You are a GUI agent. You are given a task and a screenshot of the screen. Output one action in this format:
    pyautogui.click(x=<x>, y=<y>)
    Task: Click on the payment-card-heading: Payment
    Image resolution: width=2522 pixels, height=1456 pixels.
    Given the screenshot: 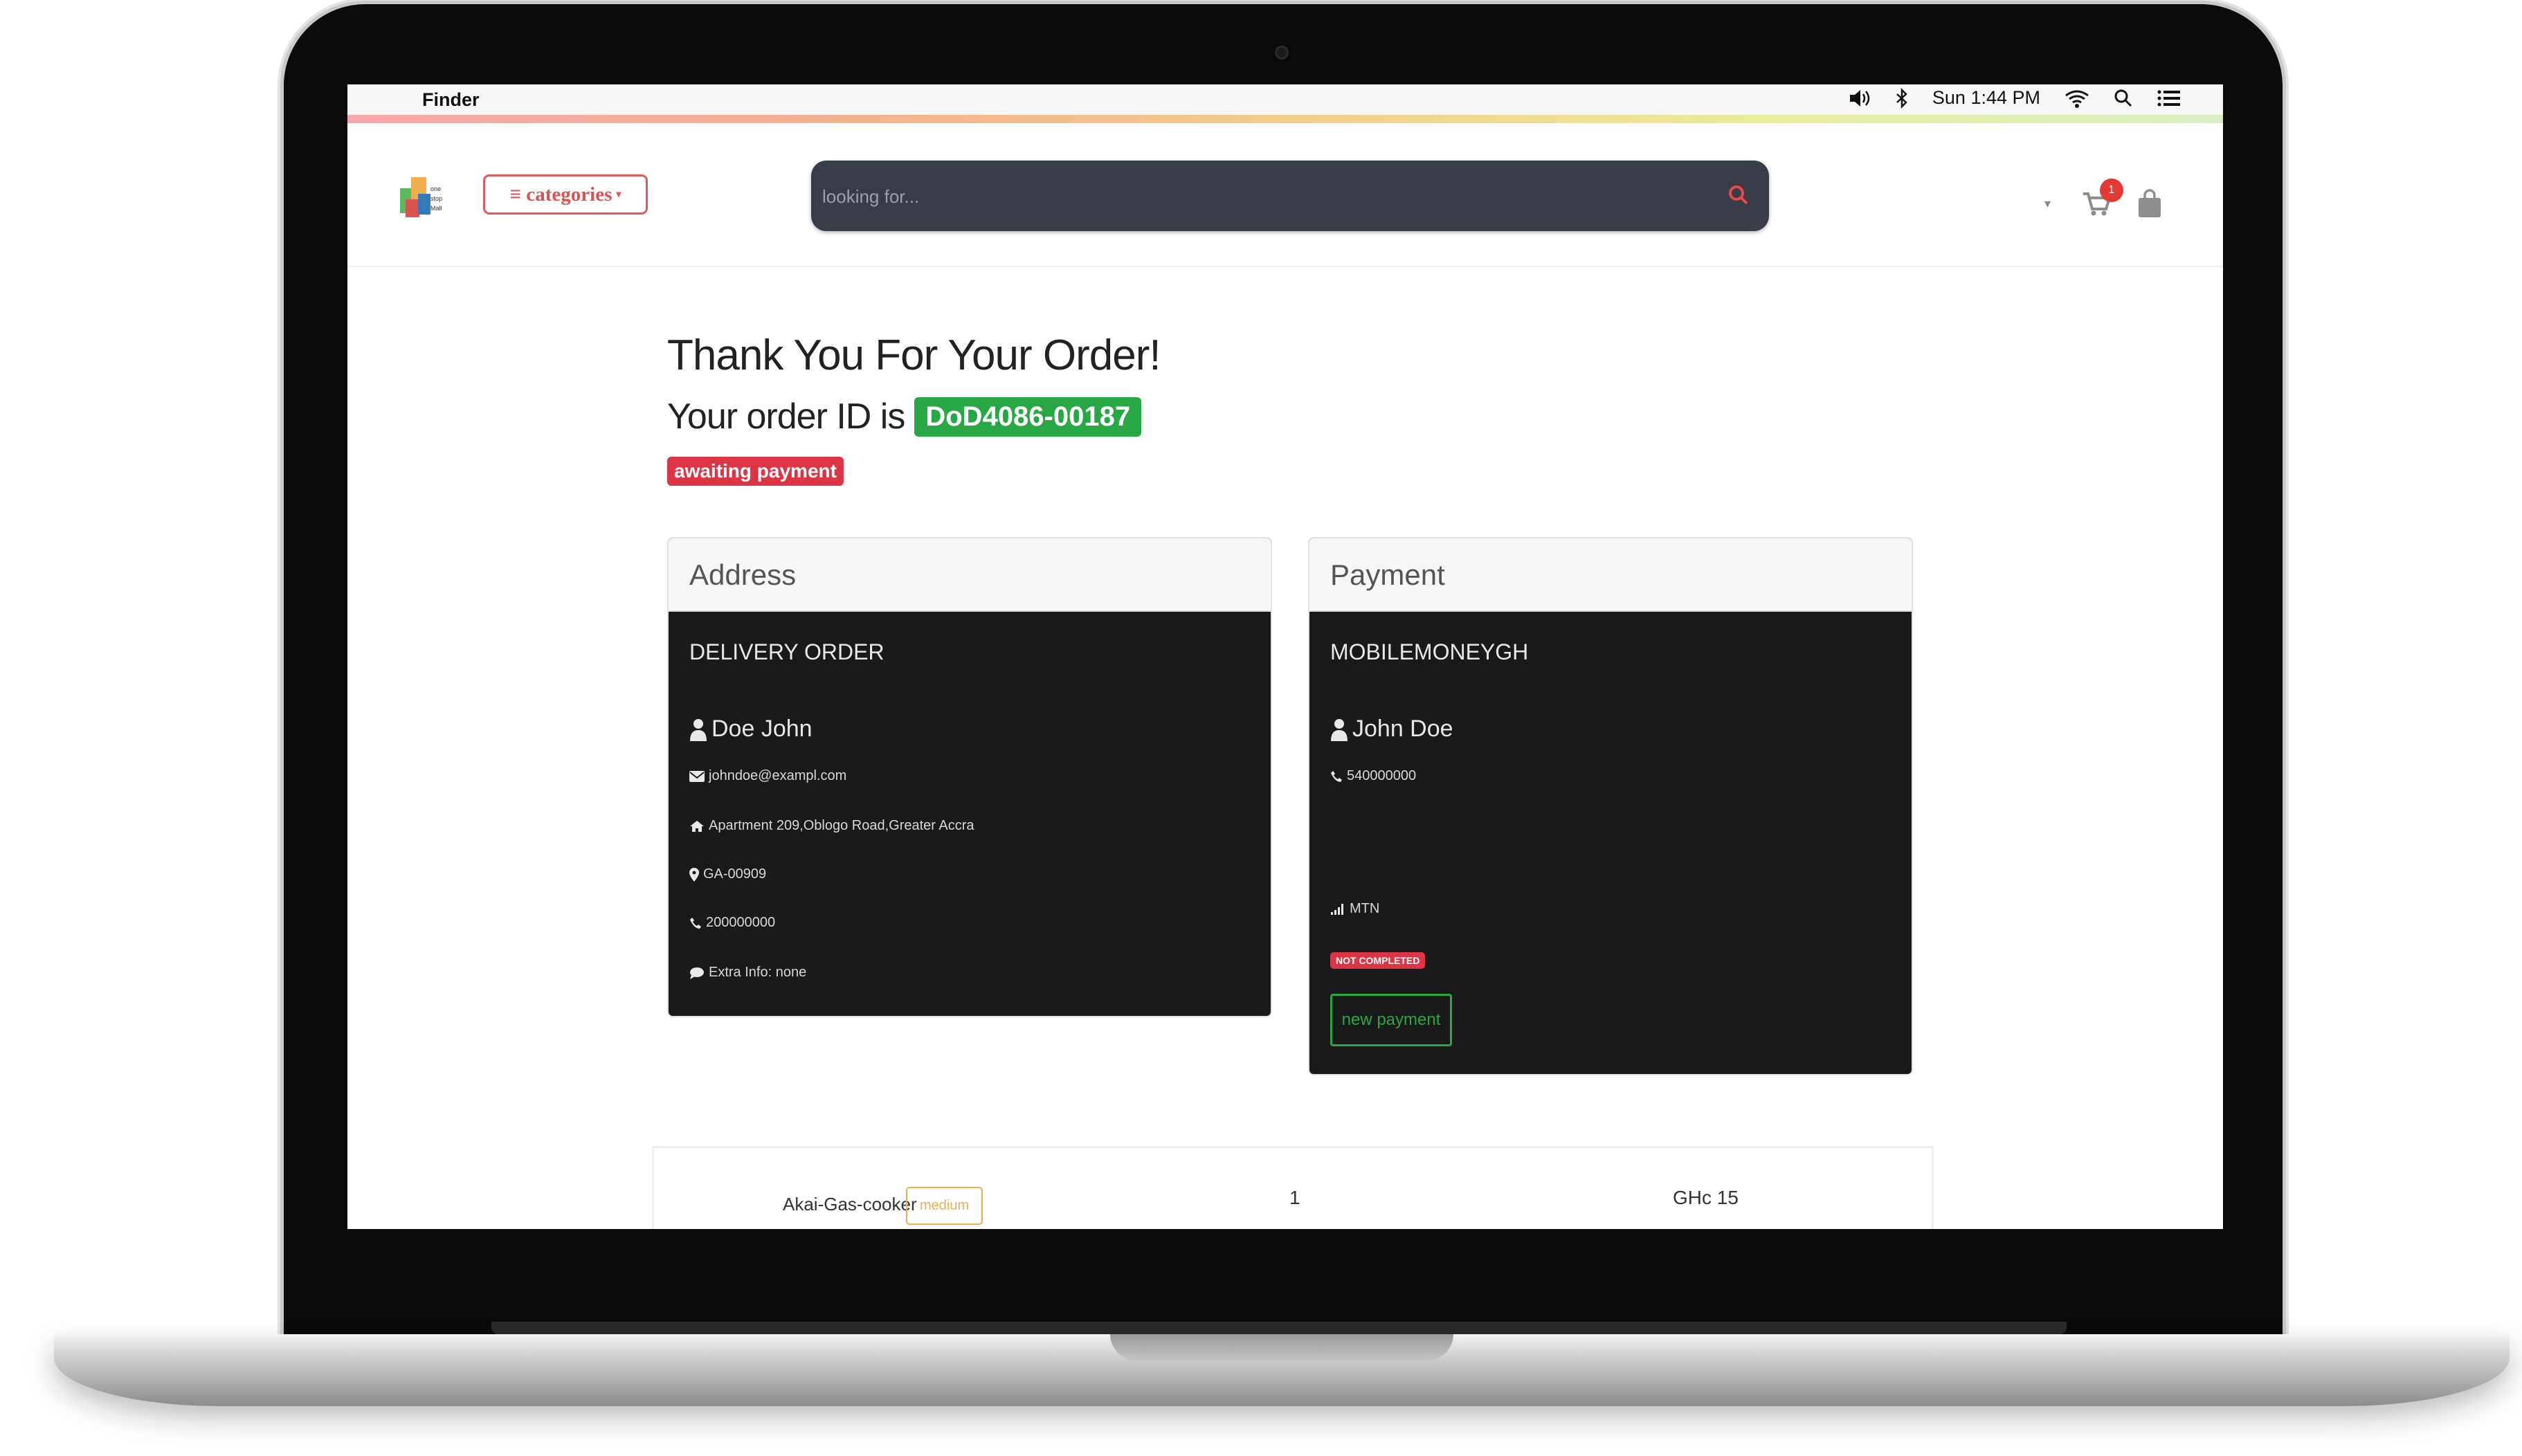 What is the action you would take?
    pyautogui.click(x=1610, y=575)
    